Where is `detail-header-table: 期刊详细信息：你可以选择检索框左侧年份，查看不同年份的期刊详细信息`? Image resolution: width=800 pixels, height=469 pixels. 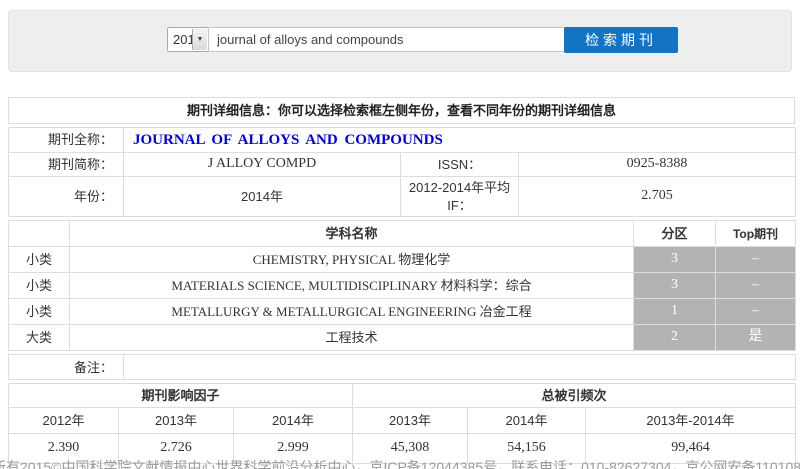
detail-header-table: 期刊详细信息：你可以选择检索框左侧年份，查看不同年份的期刊详细信息 is located at coordinates (401, 110).